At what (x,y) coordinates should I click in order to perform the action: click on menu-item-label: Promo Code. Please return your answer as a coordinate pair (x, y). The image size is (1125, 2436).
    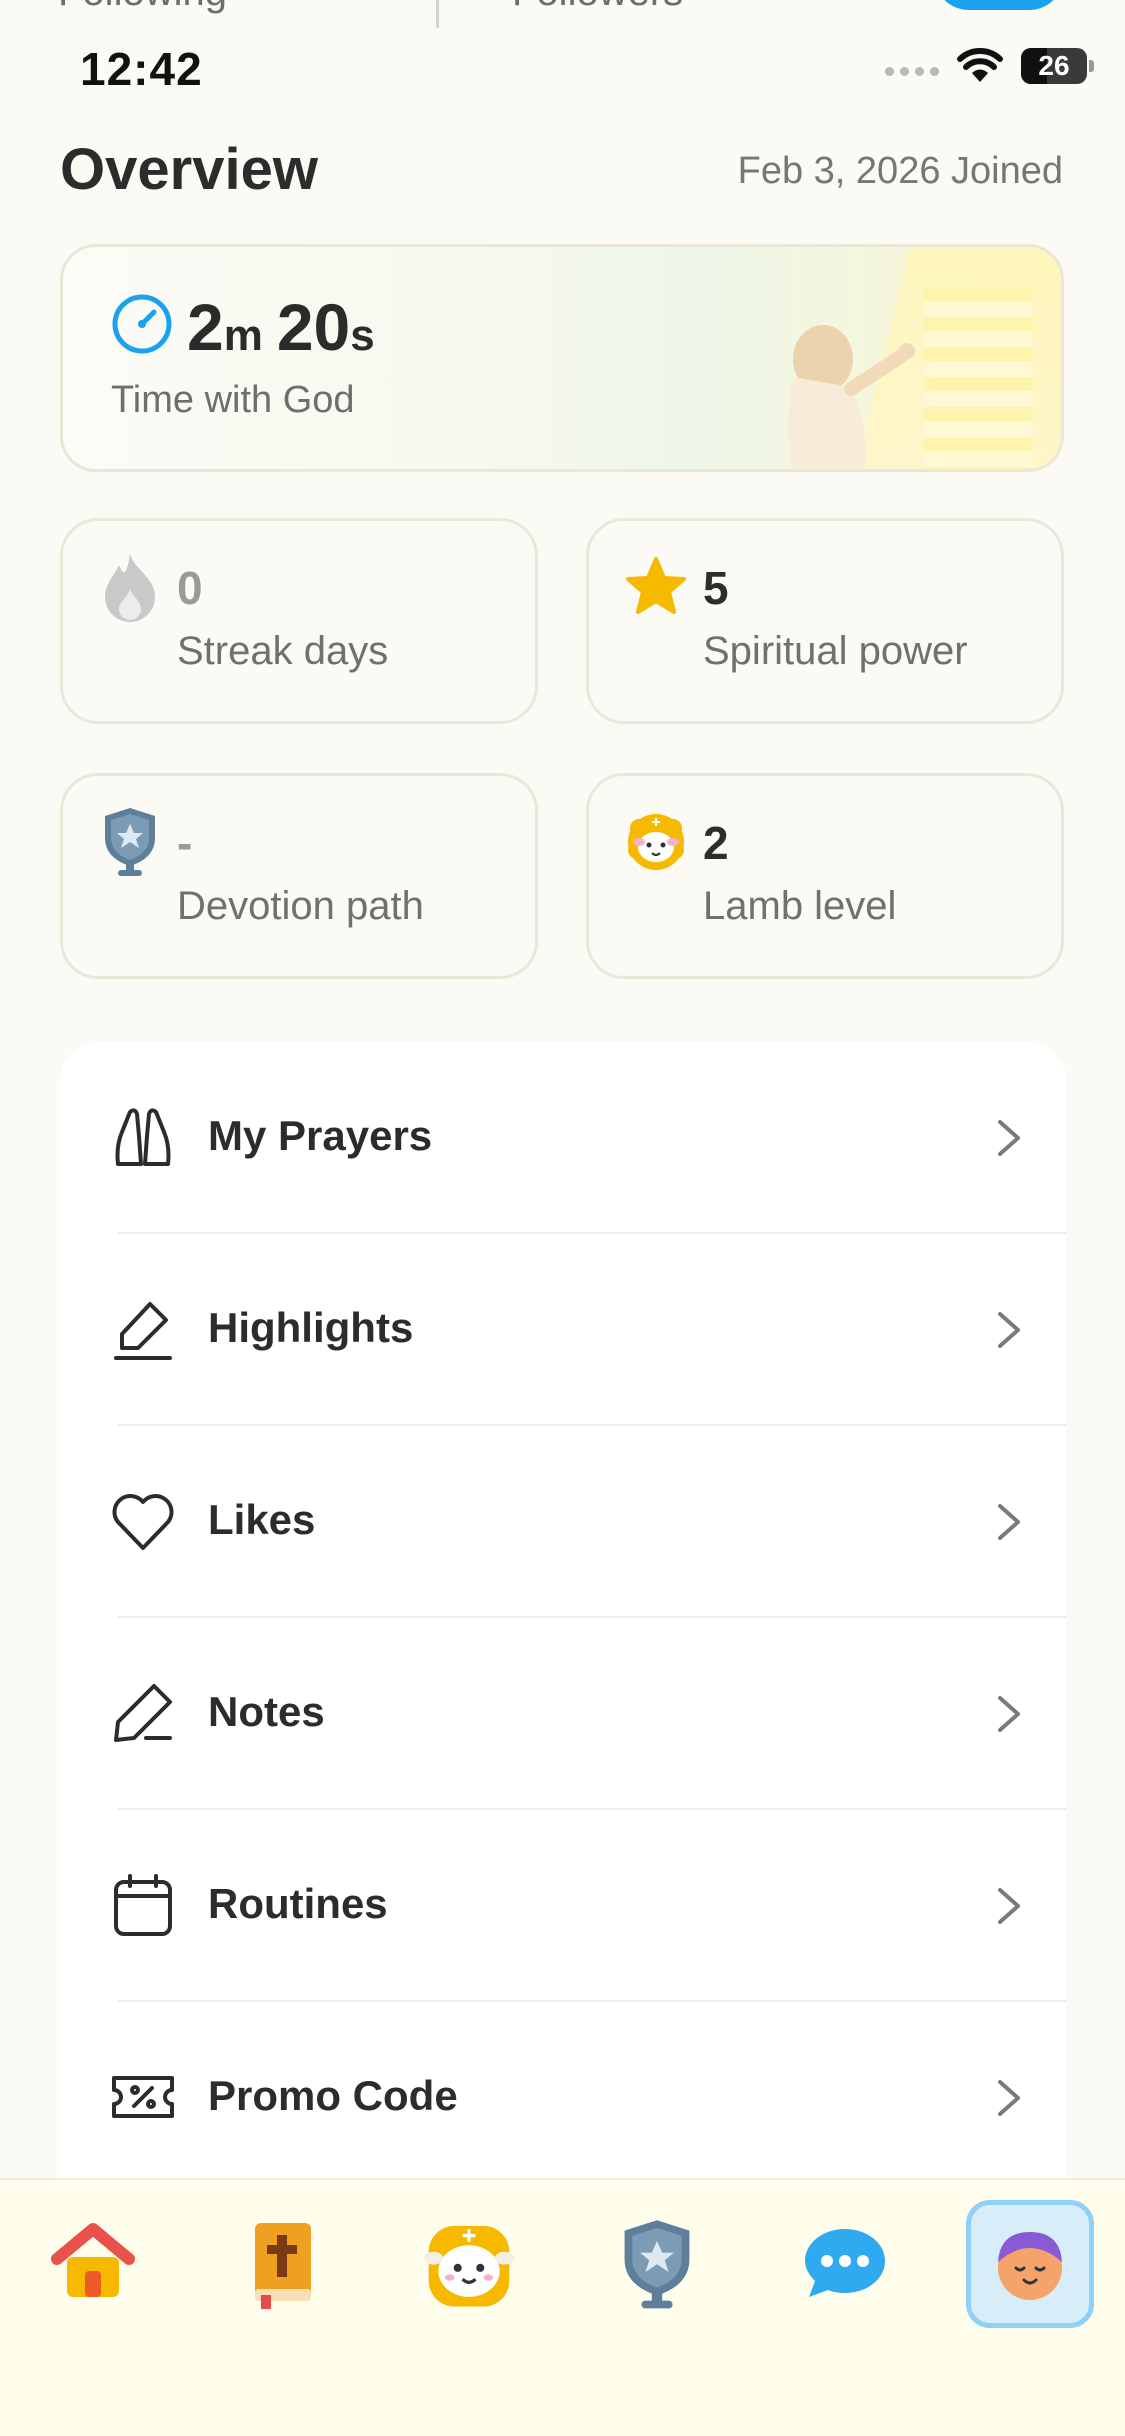
    Looking at the image, I should click on (333, 2095).